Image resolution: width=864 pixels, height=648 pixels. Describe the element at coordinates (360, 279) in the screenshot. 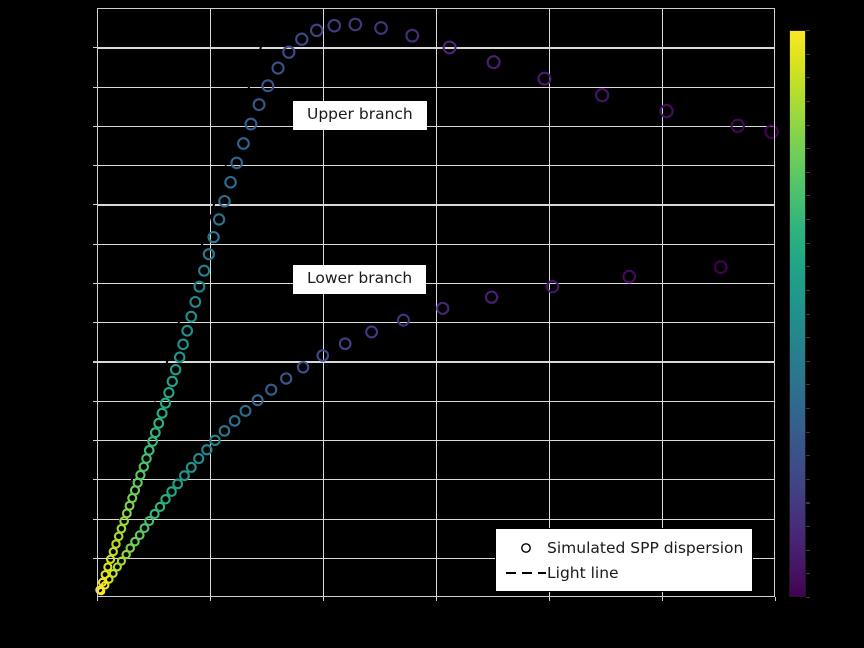

I see `annotation-lower-branch: Lower branch` at that location.